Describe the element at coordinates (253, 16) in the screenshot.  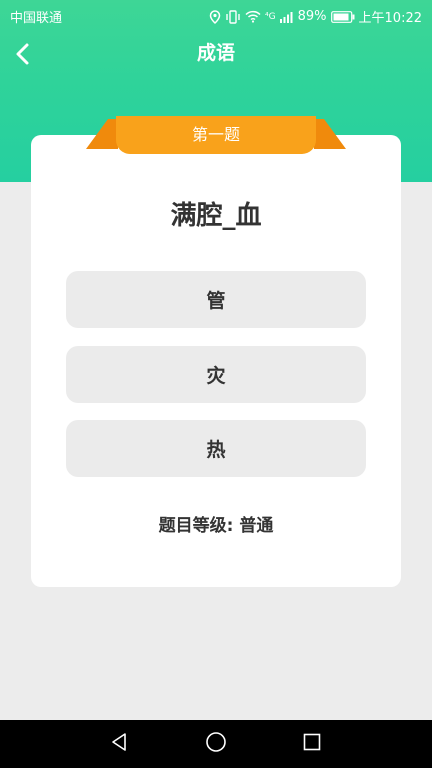
I see `wifi-icon` at that location.